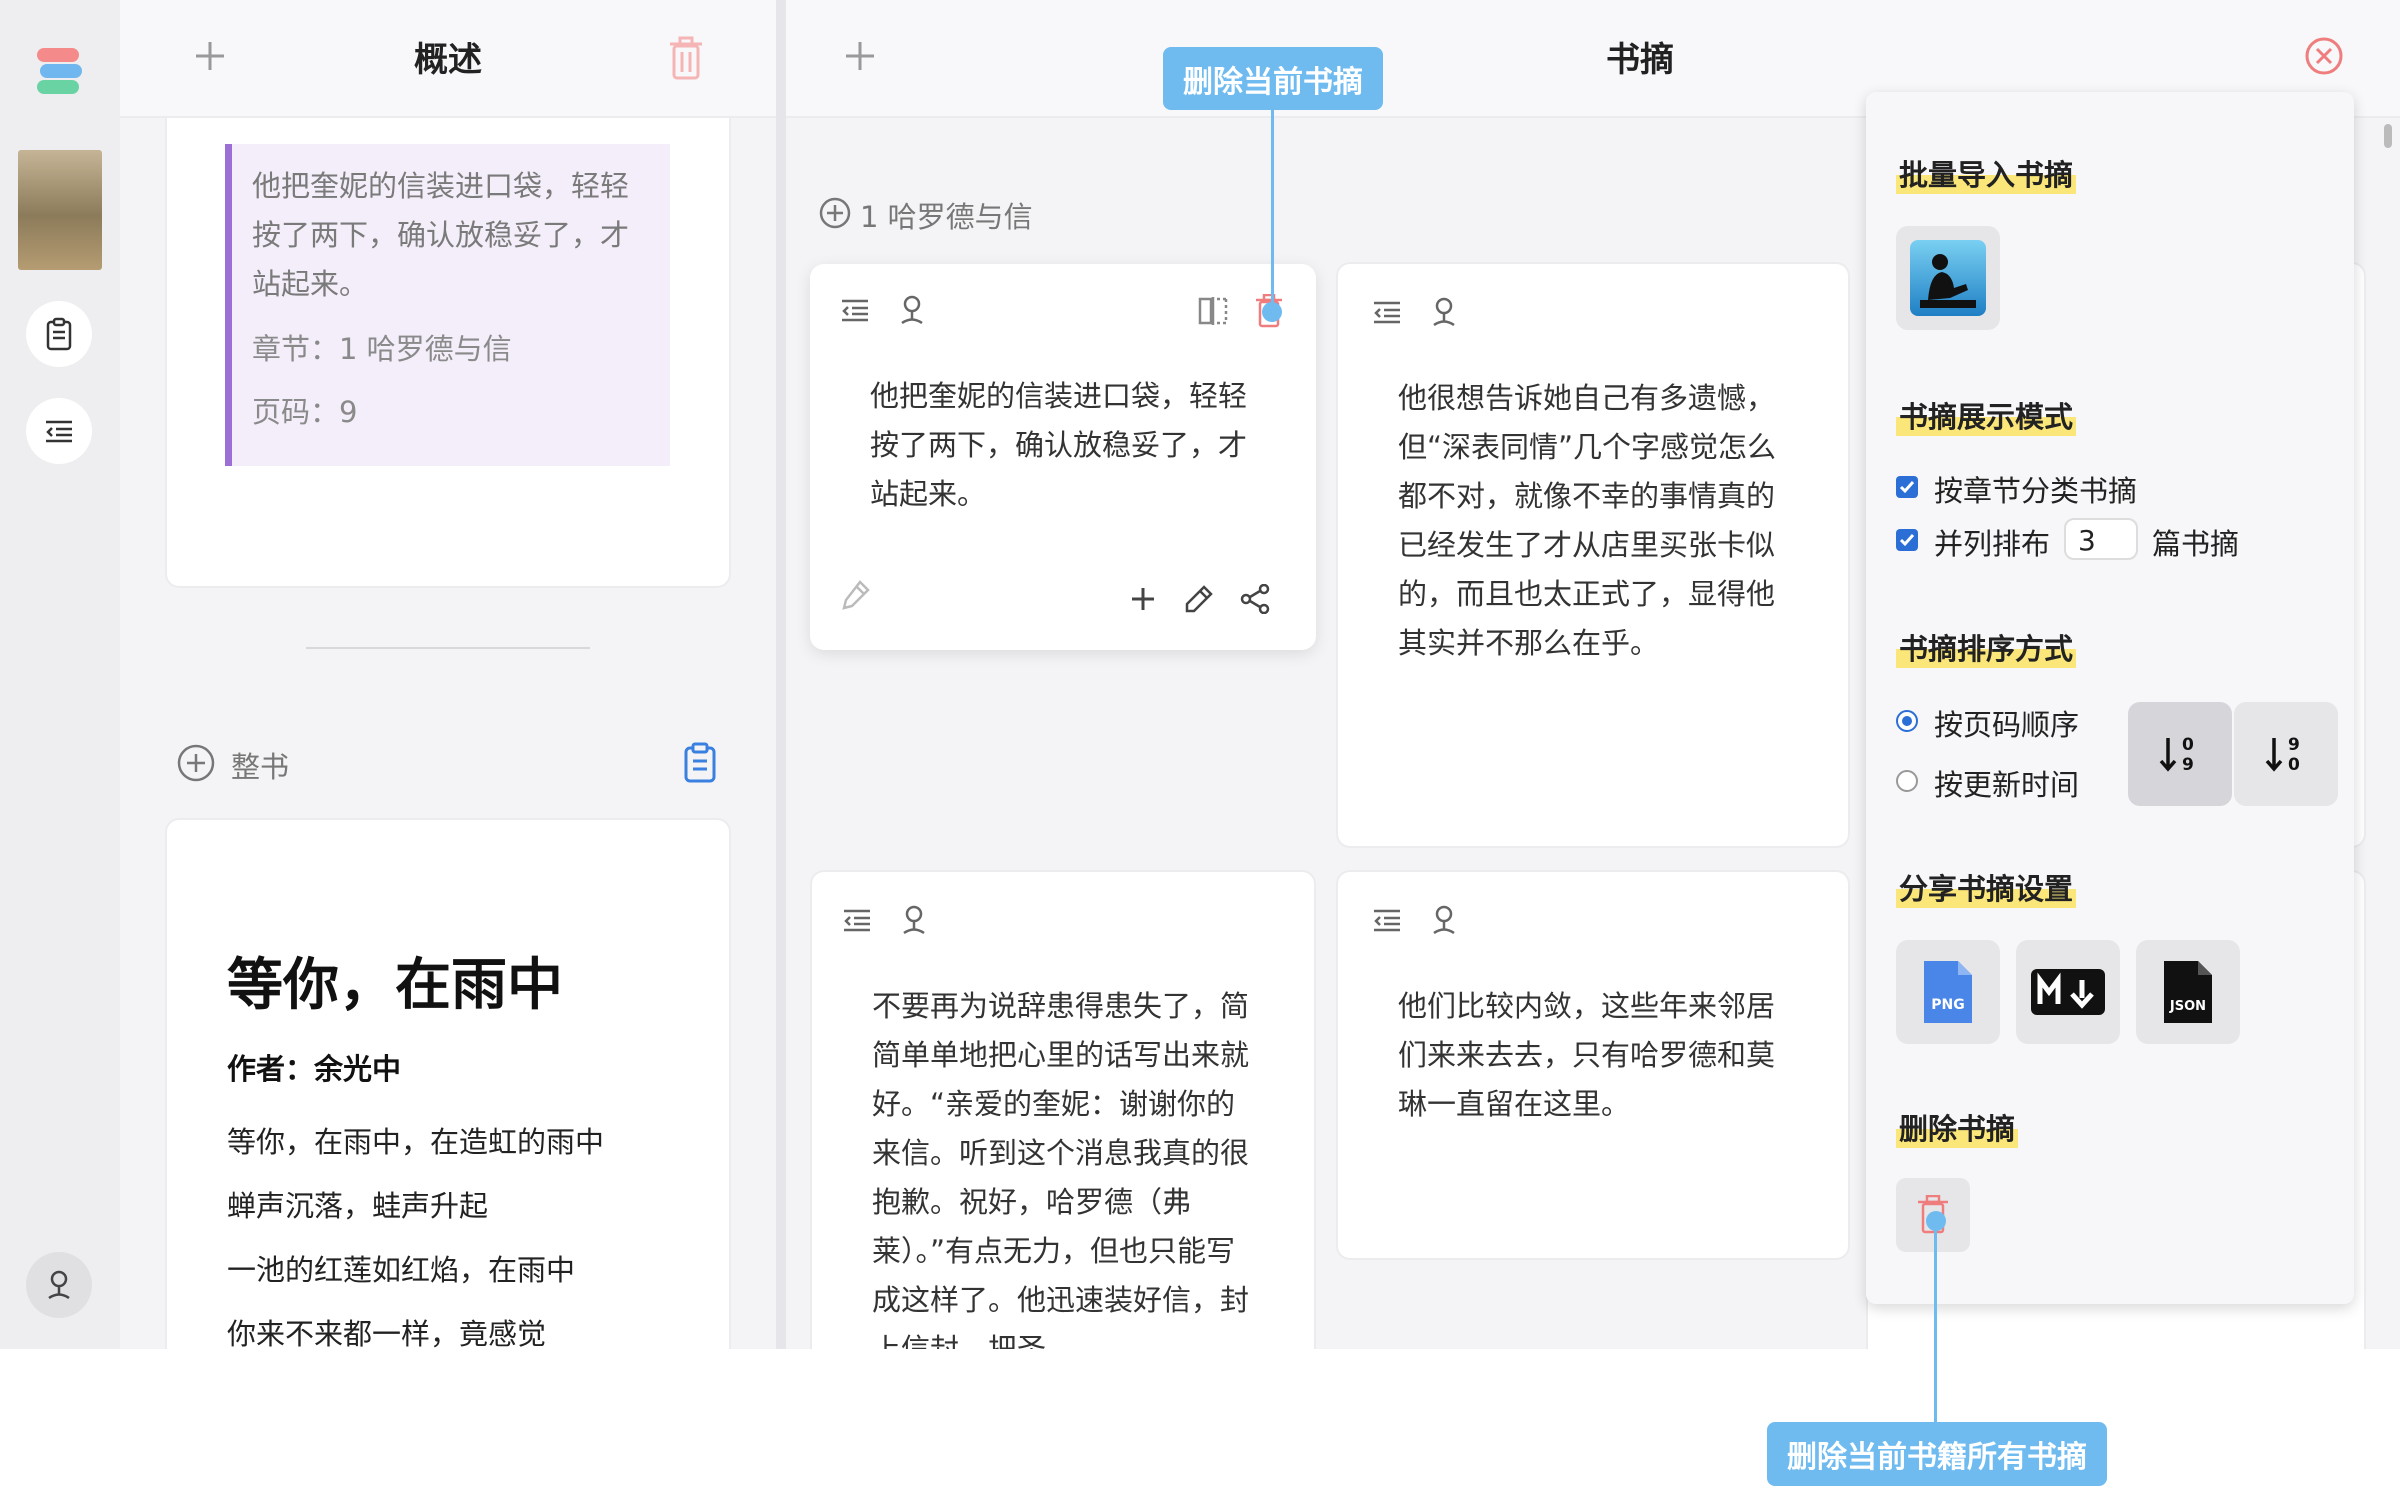  I want to click on share-markdown-button, so click(2068, 992).